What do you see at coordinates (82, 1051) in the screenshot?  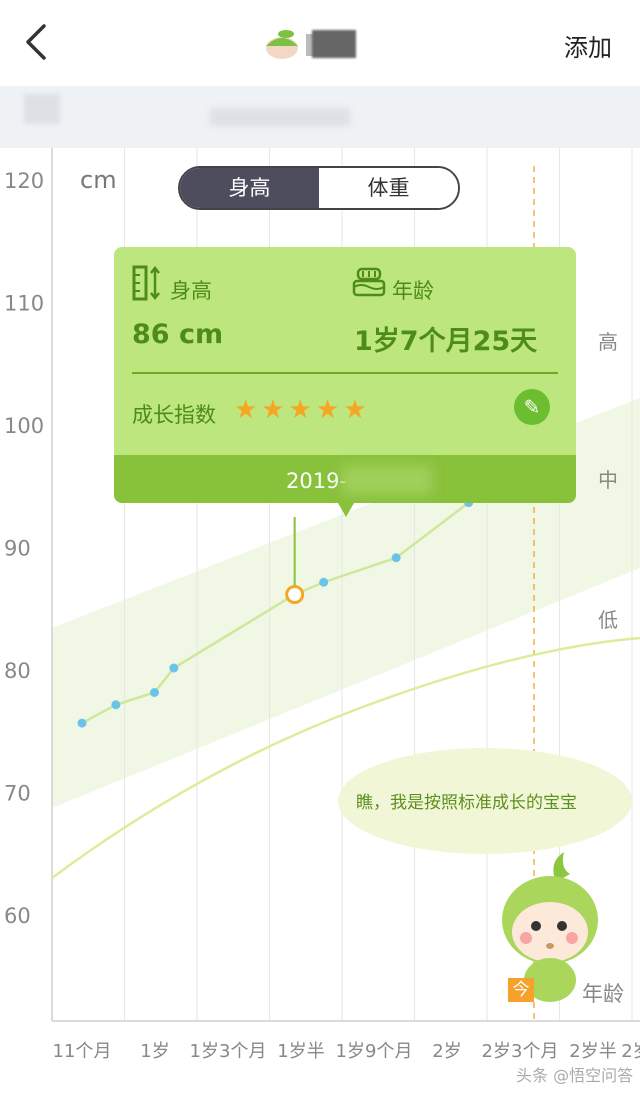 I see `x-tick-label: 11个月` at bounding box center [82, 1051].